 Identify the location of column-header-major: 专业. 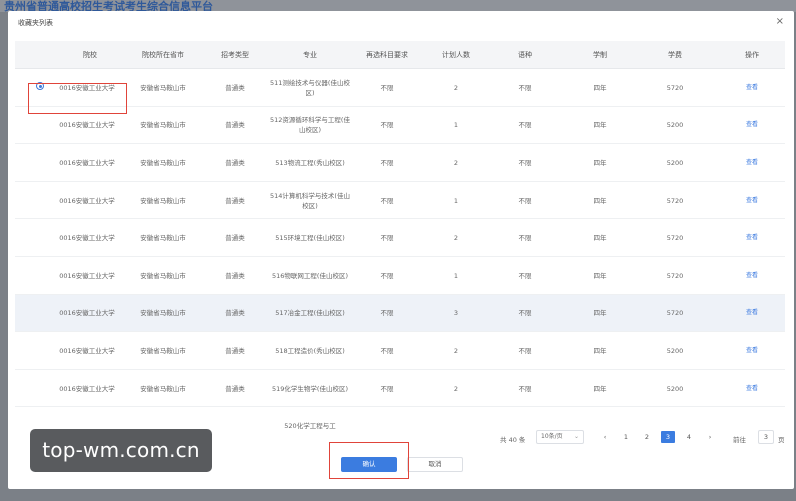
(310, 55).